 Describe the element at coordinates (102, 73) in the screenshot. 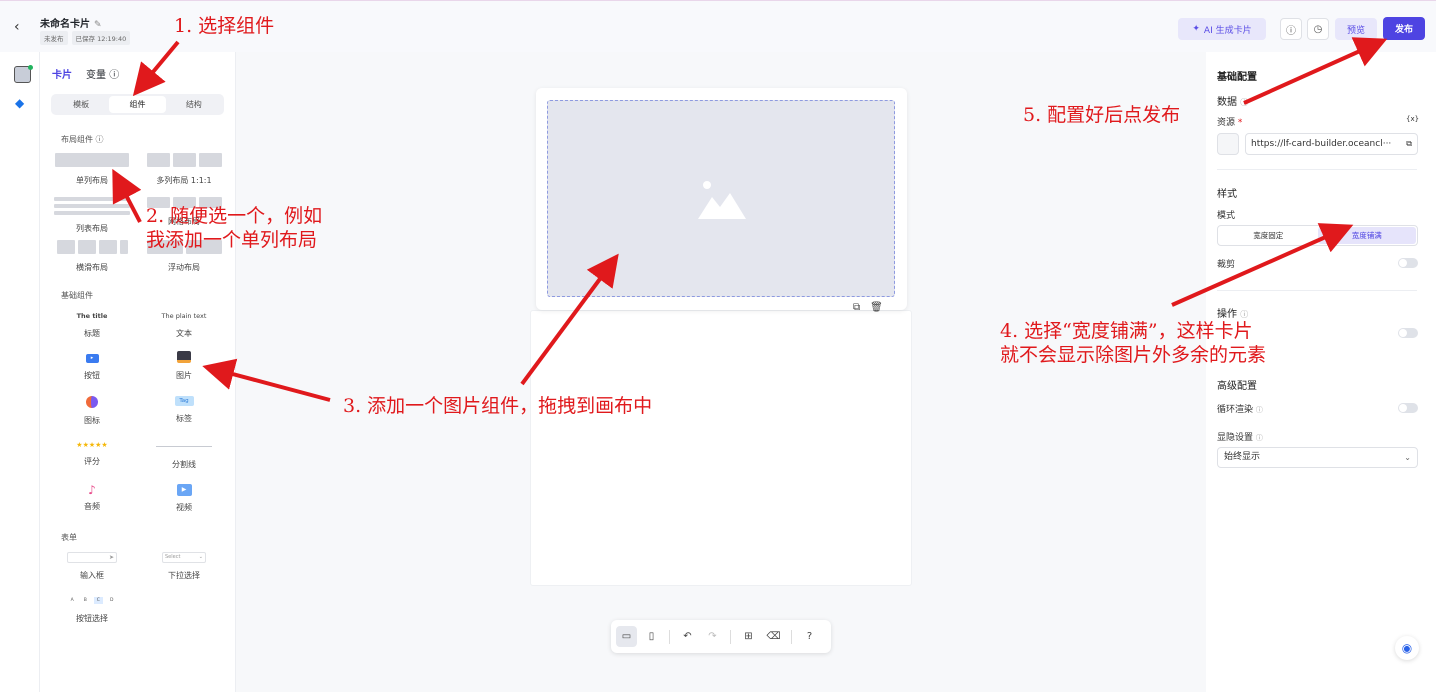

I see `tab-variables: 变量 ⓘ` at that location.